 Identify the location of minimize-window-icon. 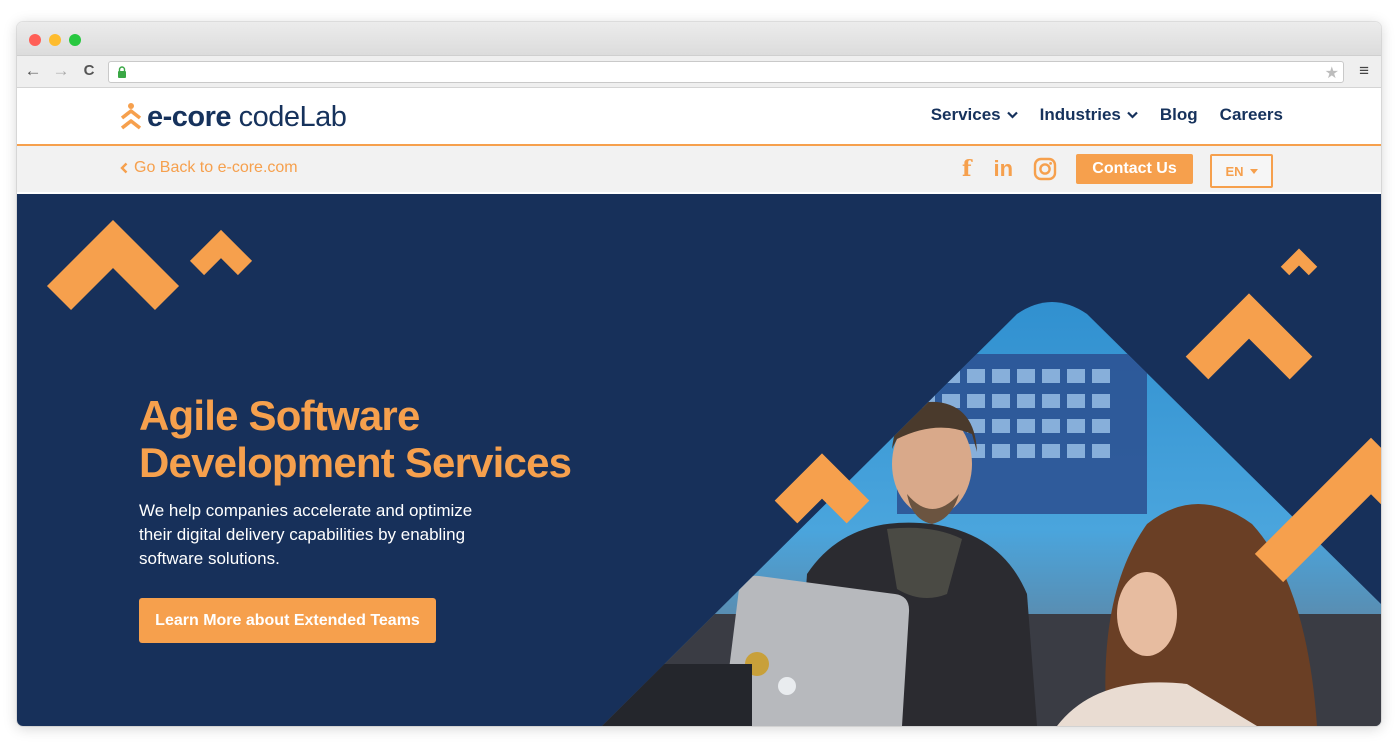
(55, 40).